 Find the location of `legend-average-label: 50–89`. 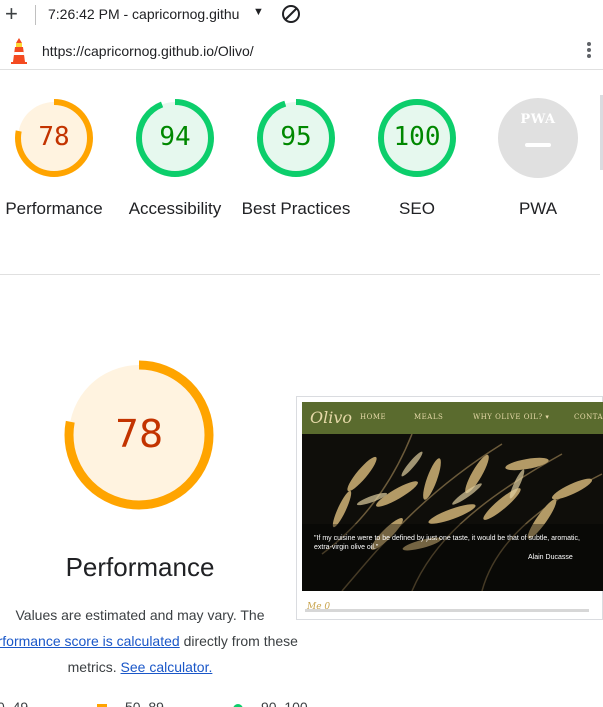

legend-average-label: 50–89 is located at coordinates (144, 703).